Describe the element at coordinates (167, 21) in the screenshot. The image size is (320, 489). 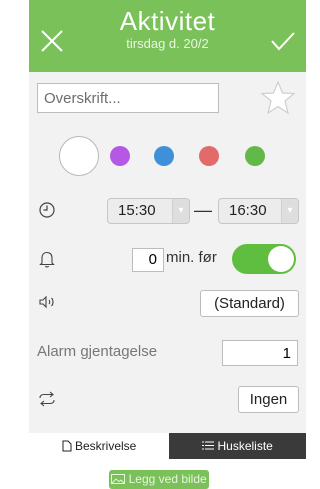
I see `page-title: Aktivitet` at that location.